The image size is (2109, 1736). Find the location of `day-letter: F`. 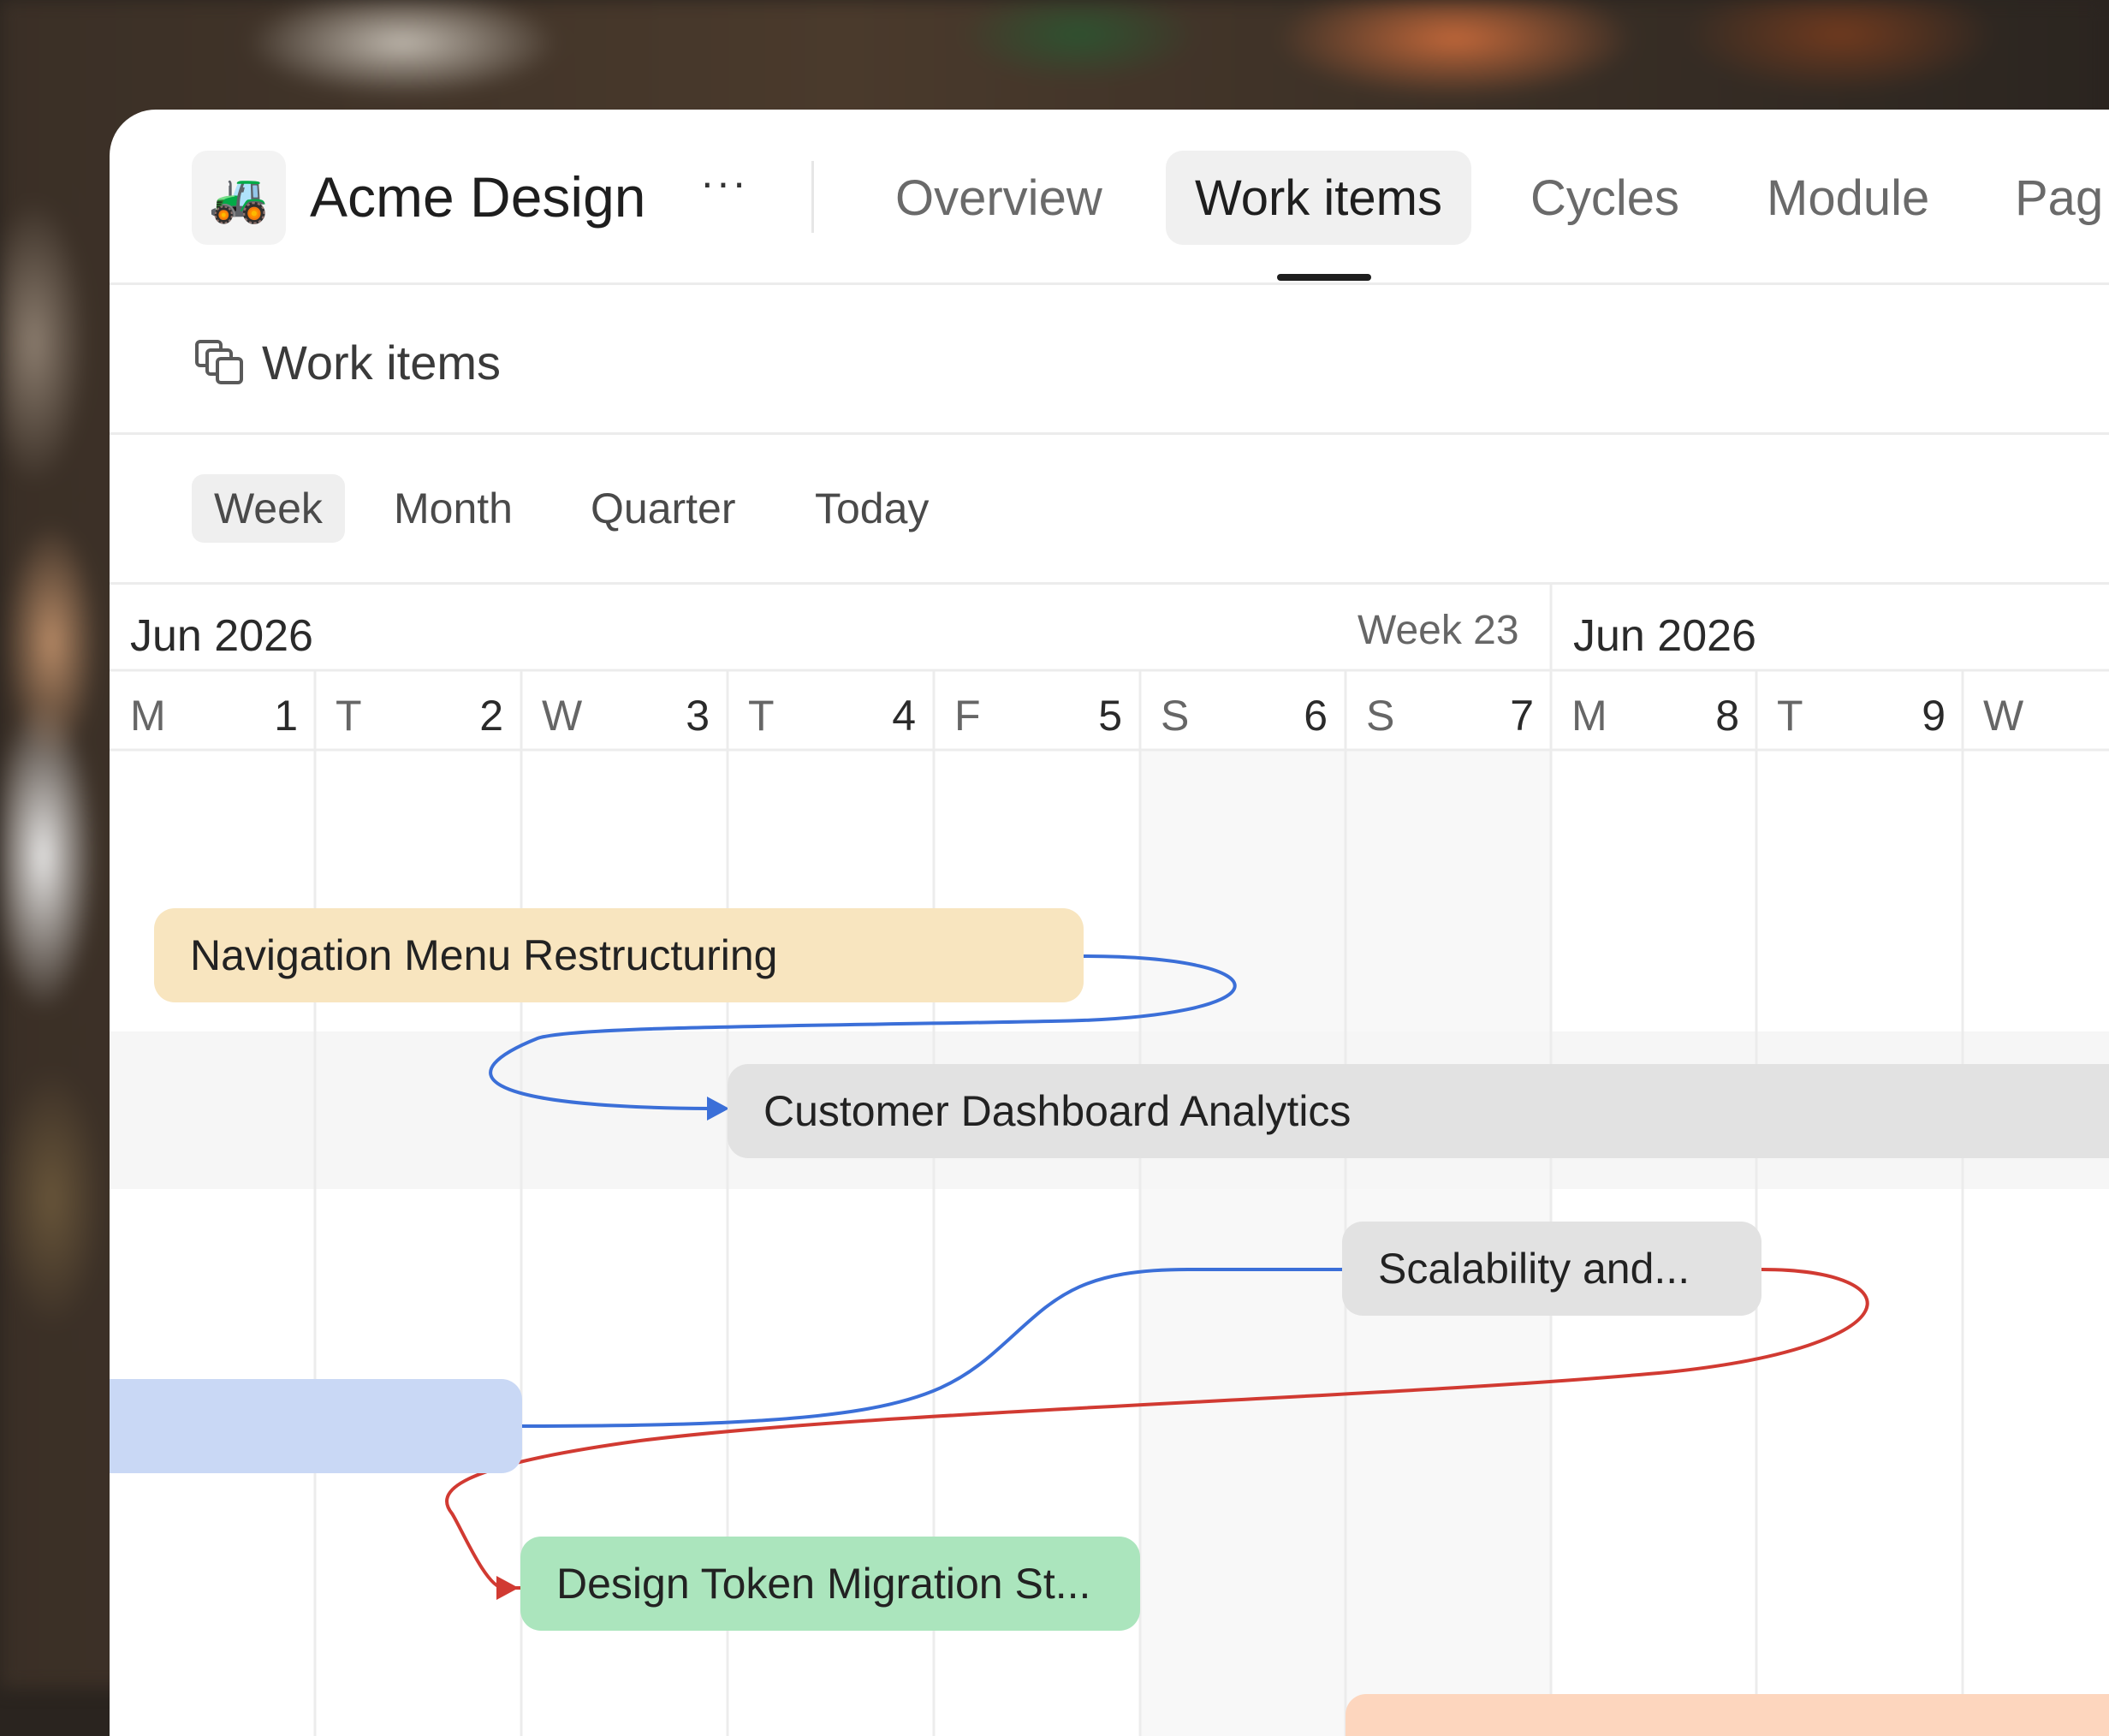

day-letter: F is located at coordinates (967, 716).